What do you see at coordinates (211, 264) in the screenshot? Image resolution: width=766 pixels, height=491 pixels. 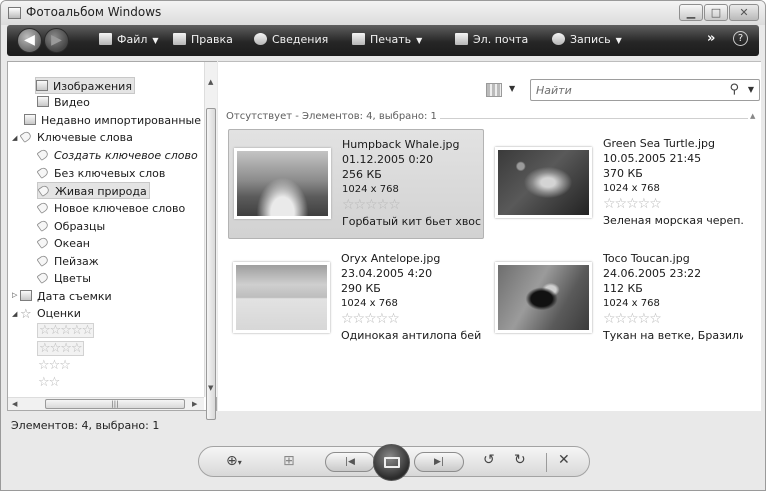 I see `nav-scroll-thumb` at bounding box center [211, 264].